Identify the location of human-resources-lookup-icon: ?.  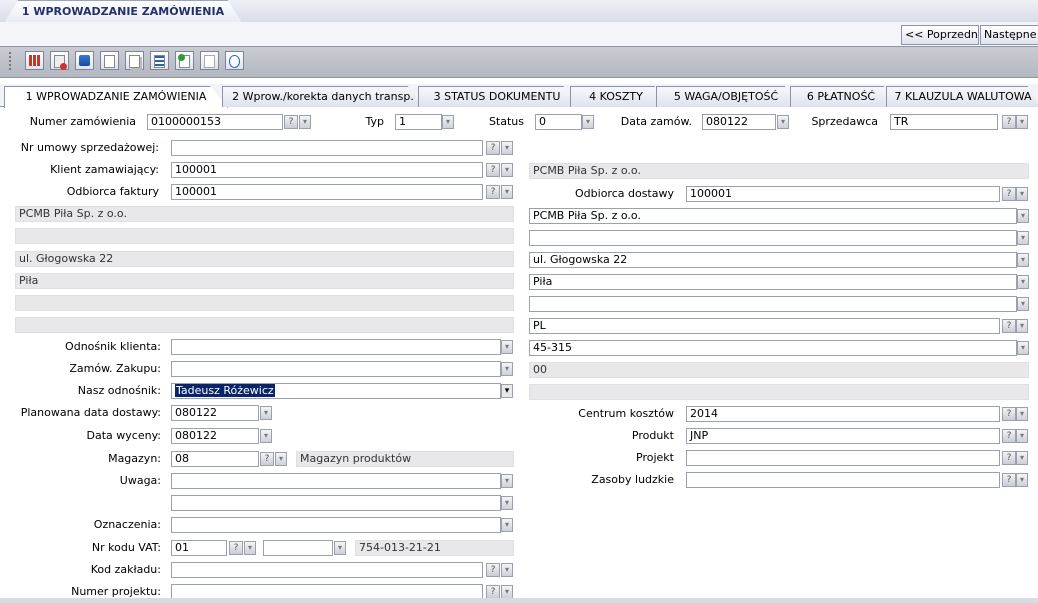
(1009, 480).